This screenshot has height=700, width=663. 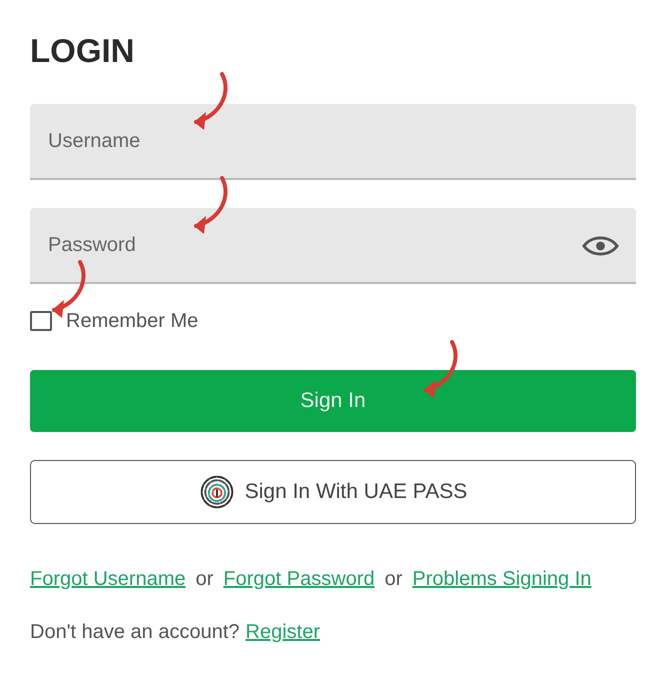 I want to click on help-link: Forgot Password, so click(x=299, y=579).